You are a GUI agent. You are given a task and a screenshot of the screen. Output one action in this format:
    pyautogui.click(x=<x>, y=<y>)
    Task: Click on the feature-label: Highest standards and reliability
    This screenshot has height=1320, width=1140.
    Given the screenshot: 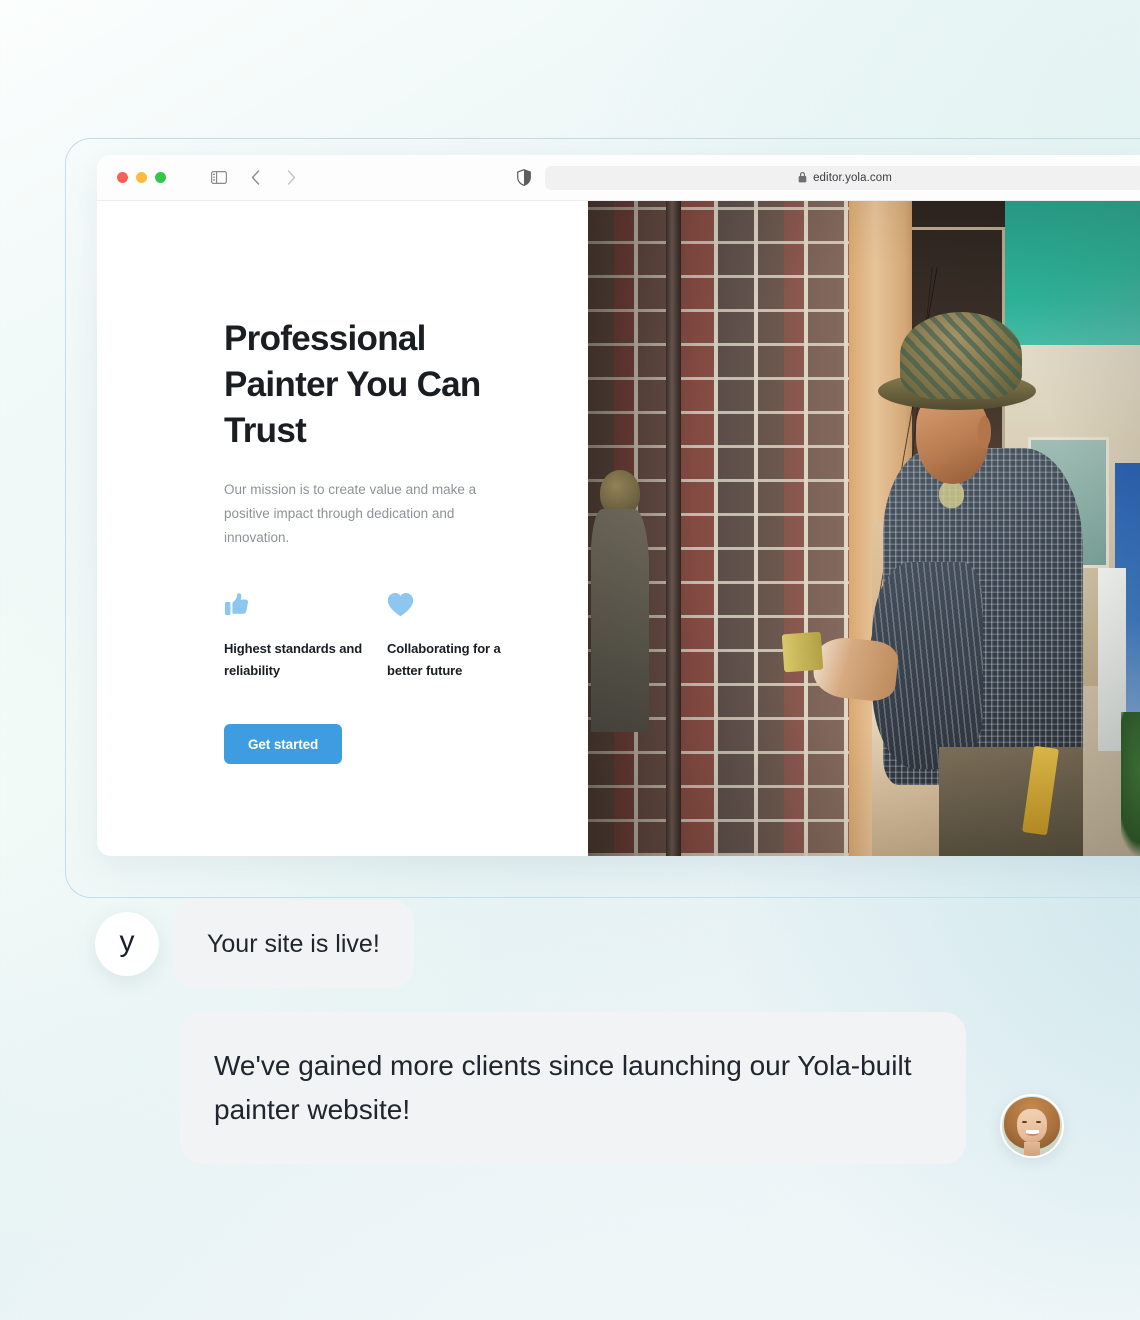 What is the action you would take?
    pyautogui.click(x=293, y=659)
    